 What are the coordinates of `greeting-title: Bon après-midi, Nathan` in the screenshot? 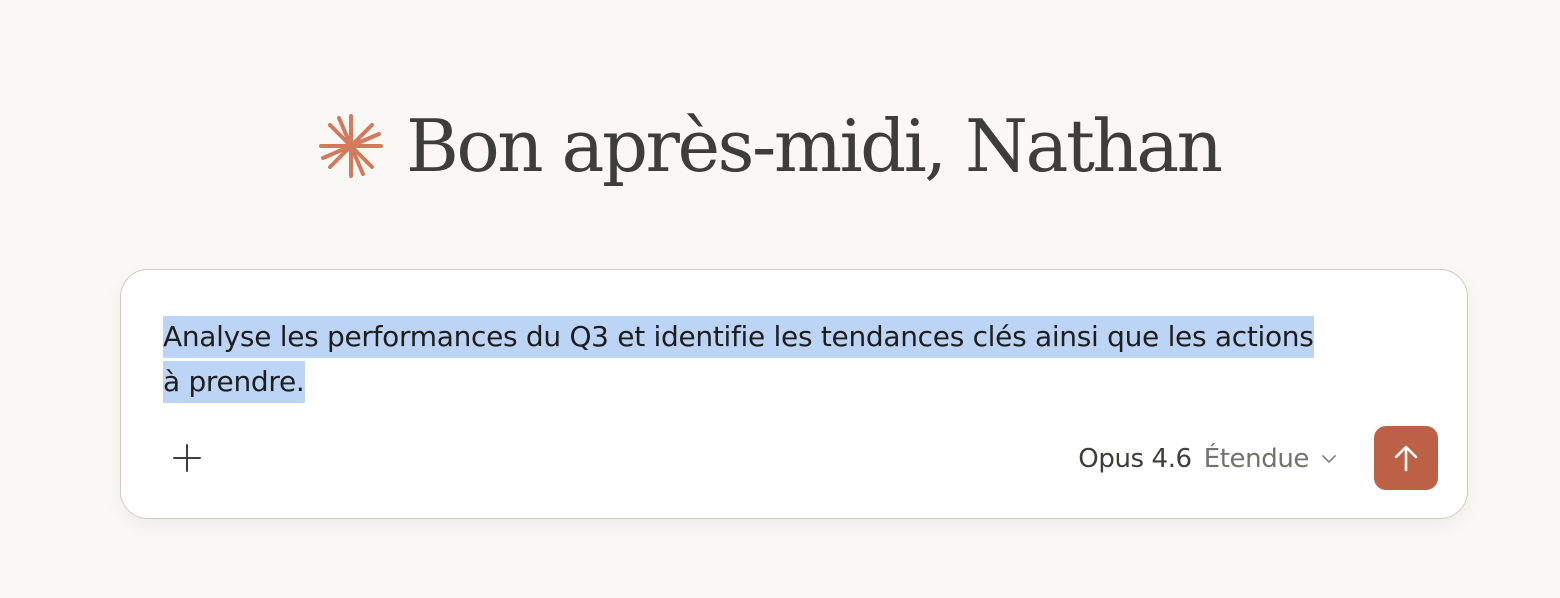 It's located at (814, 146).